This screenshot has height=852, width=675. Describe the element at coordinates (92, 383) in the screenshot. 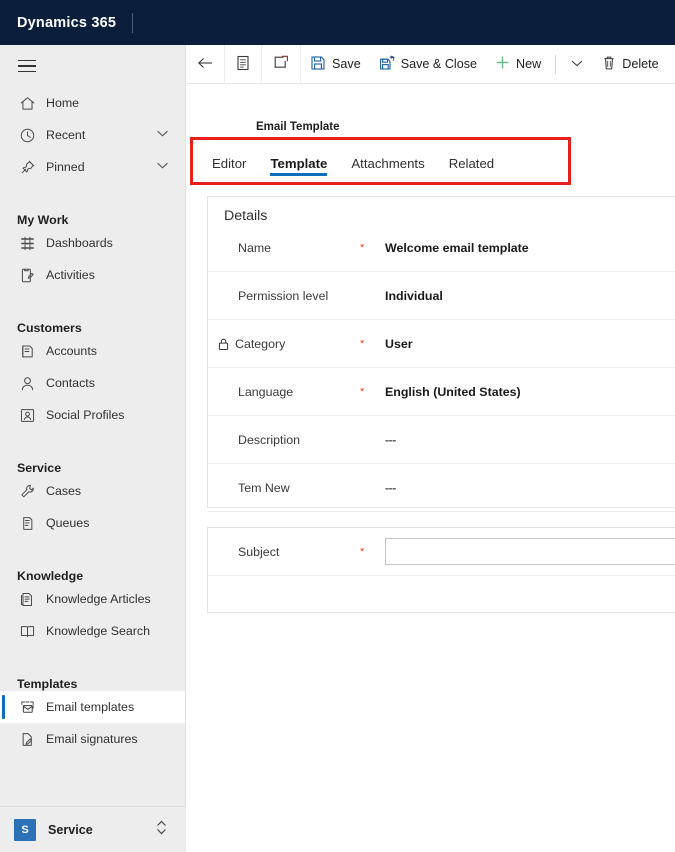

I see `sidebar-item-contacts: Contacts` at that location.